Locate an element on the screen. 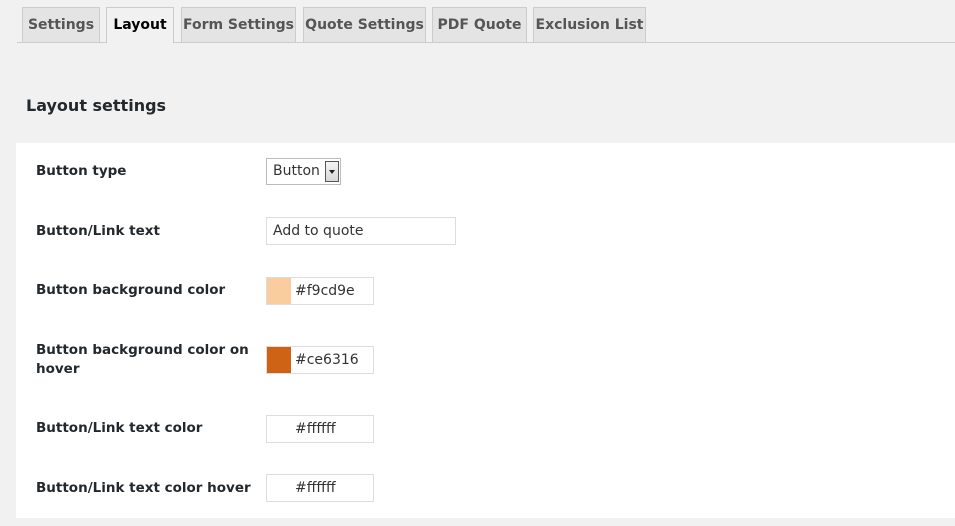 The image size is (955, 526). link-text-color-hover-picker: #ffffff is located at coordinates (320, 488).